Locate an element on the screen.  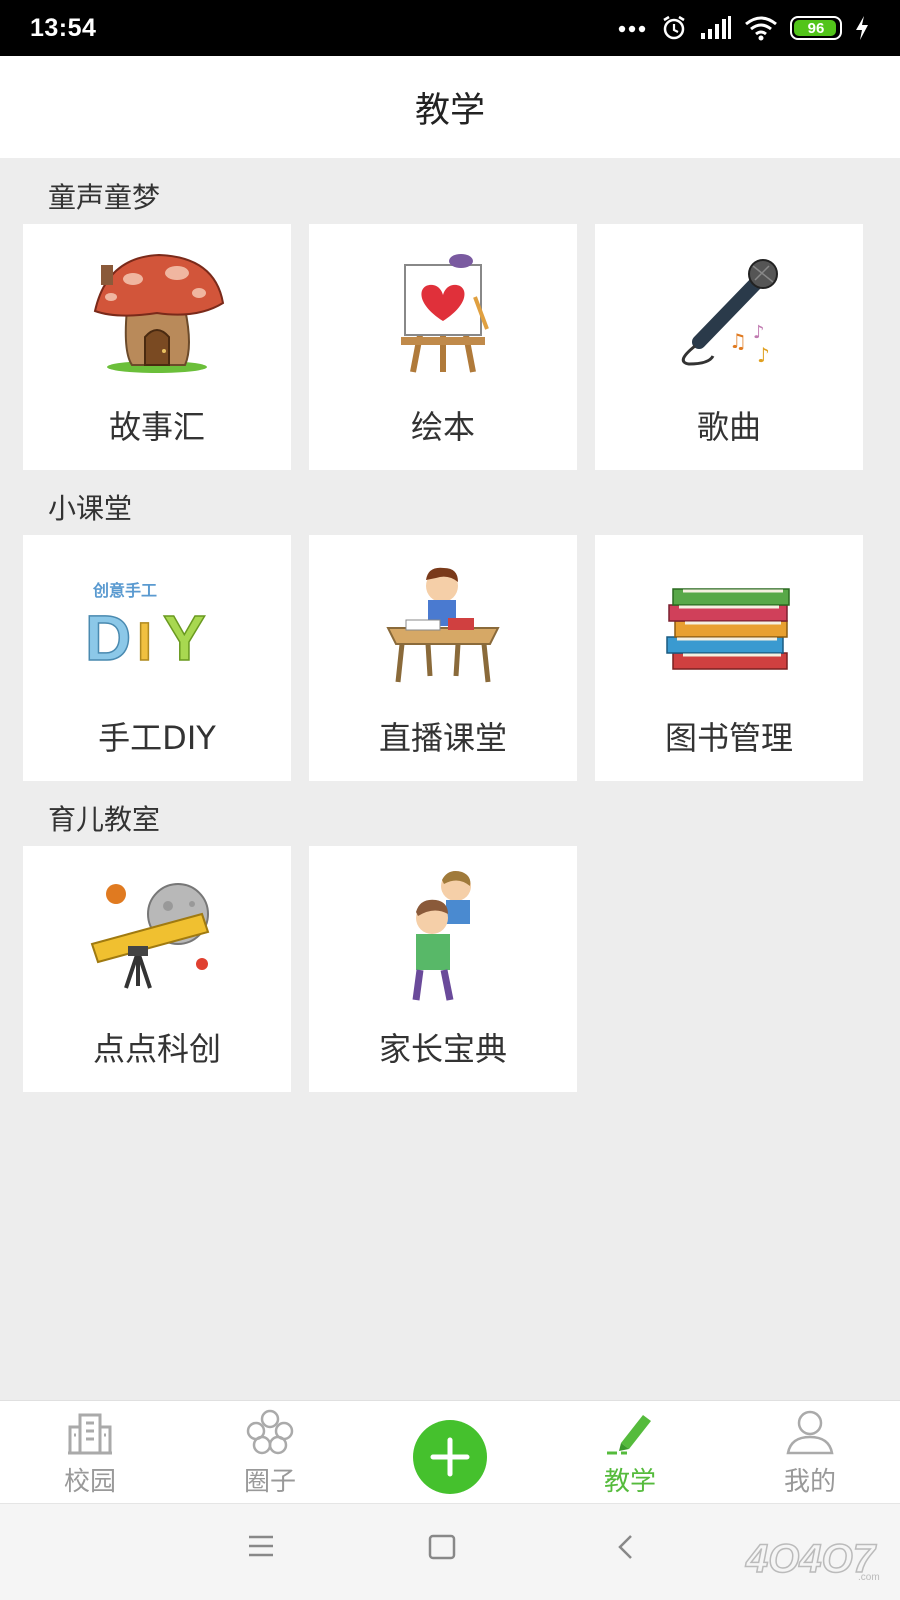
status-time: 13:54 is located at coordinates (63, 27).